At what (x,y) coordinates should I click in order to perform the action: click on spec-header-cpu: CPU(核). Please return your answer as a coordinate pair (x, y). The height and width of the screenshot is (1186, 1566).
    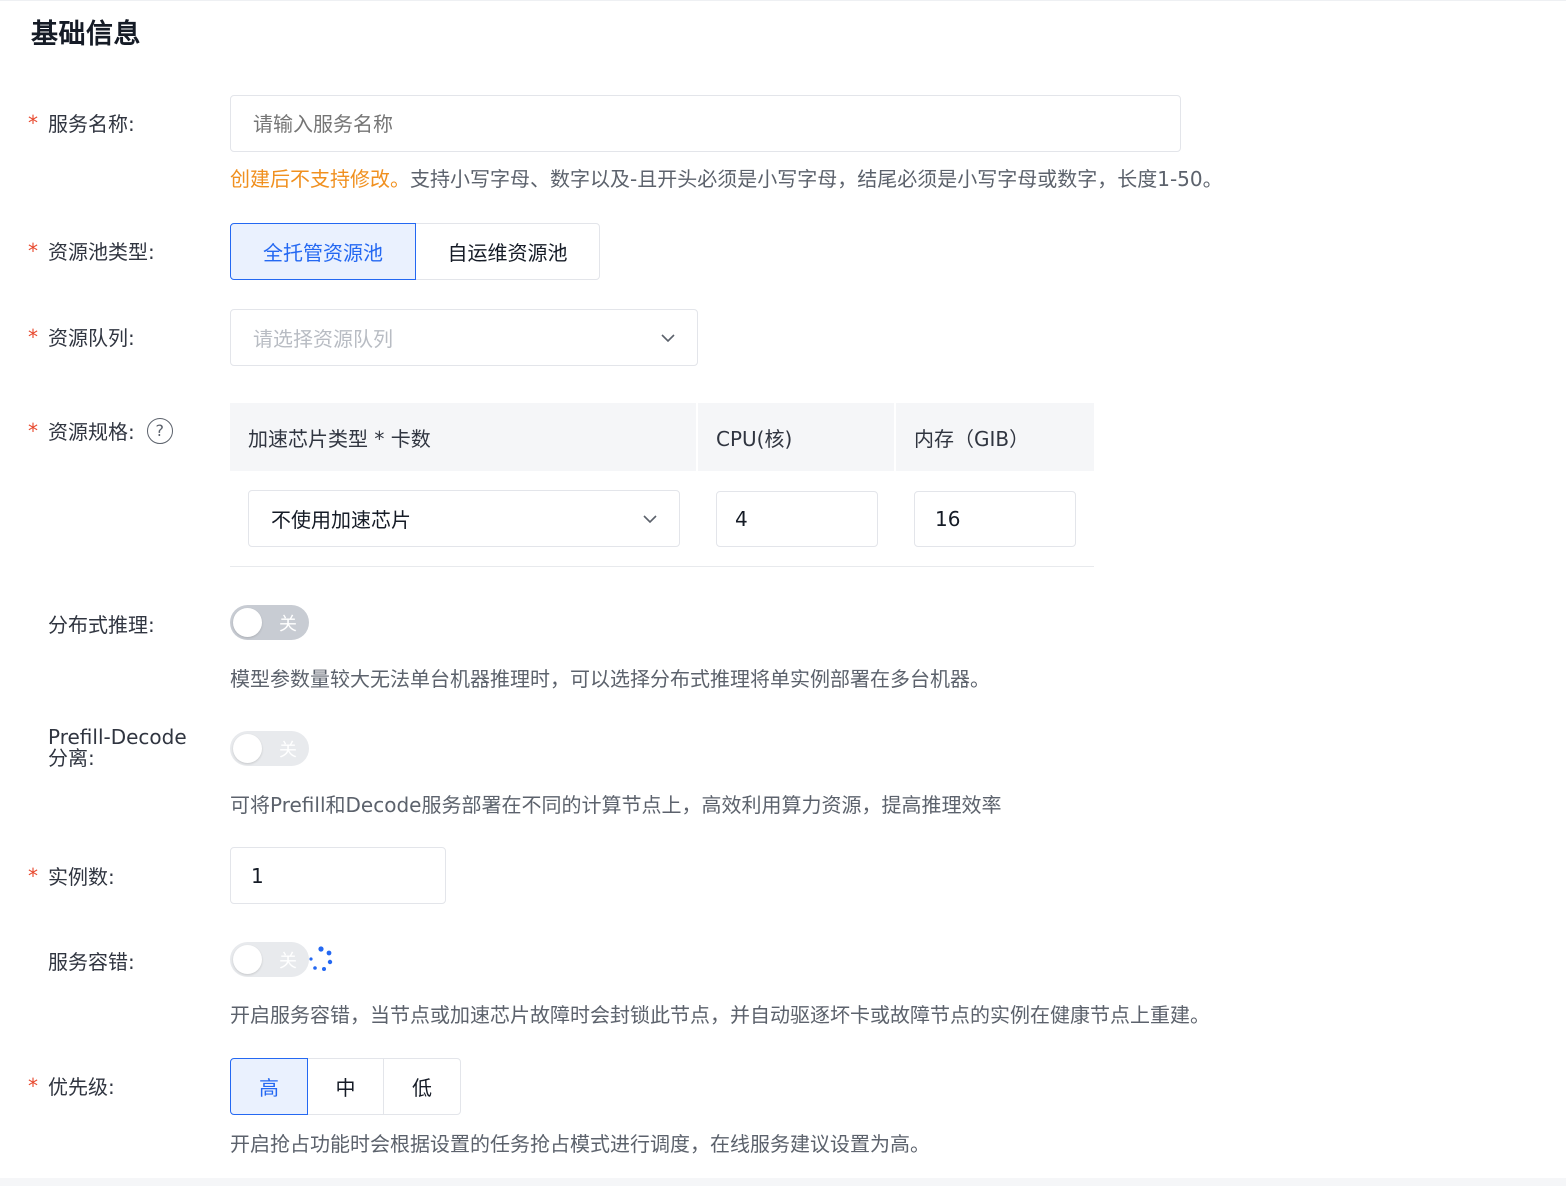
    Looking at the image, I should click on (796, 437).